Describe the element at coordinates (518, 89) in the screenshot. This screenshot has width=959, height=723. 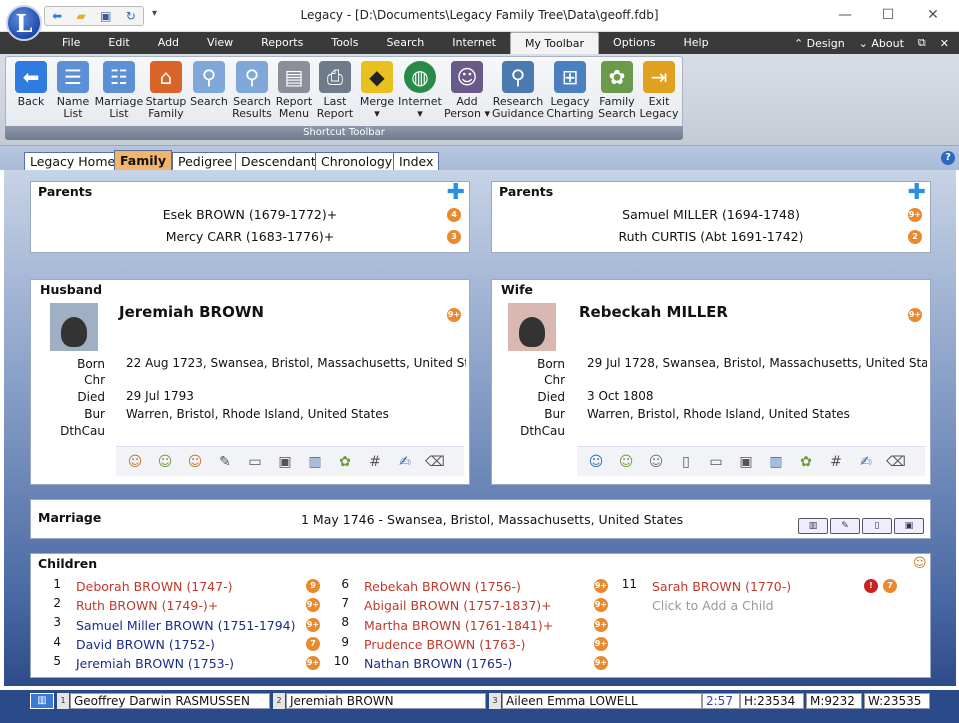
I see `research-guidance-button: ⚲ Research Guidance` at that location.